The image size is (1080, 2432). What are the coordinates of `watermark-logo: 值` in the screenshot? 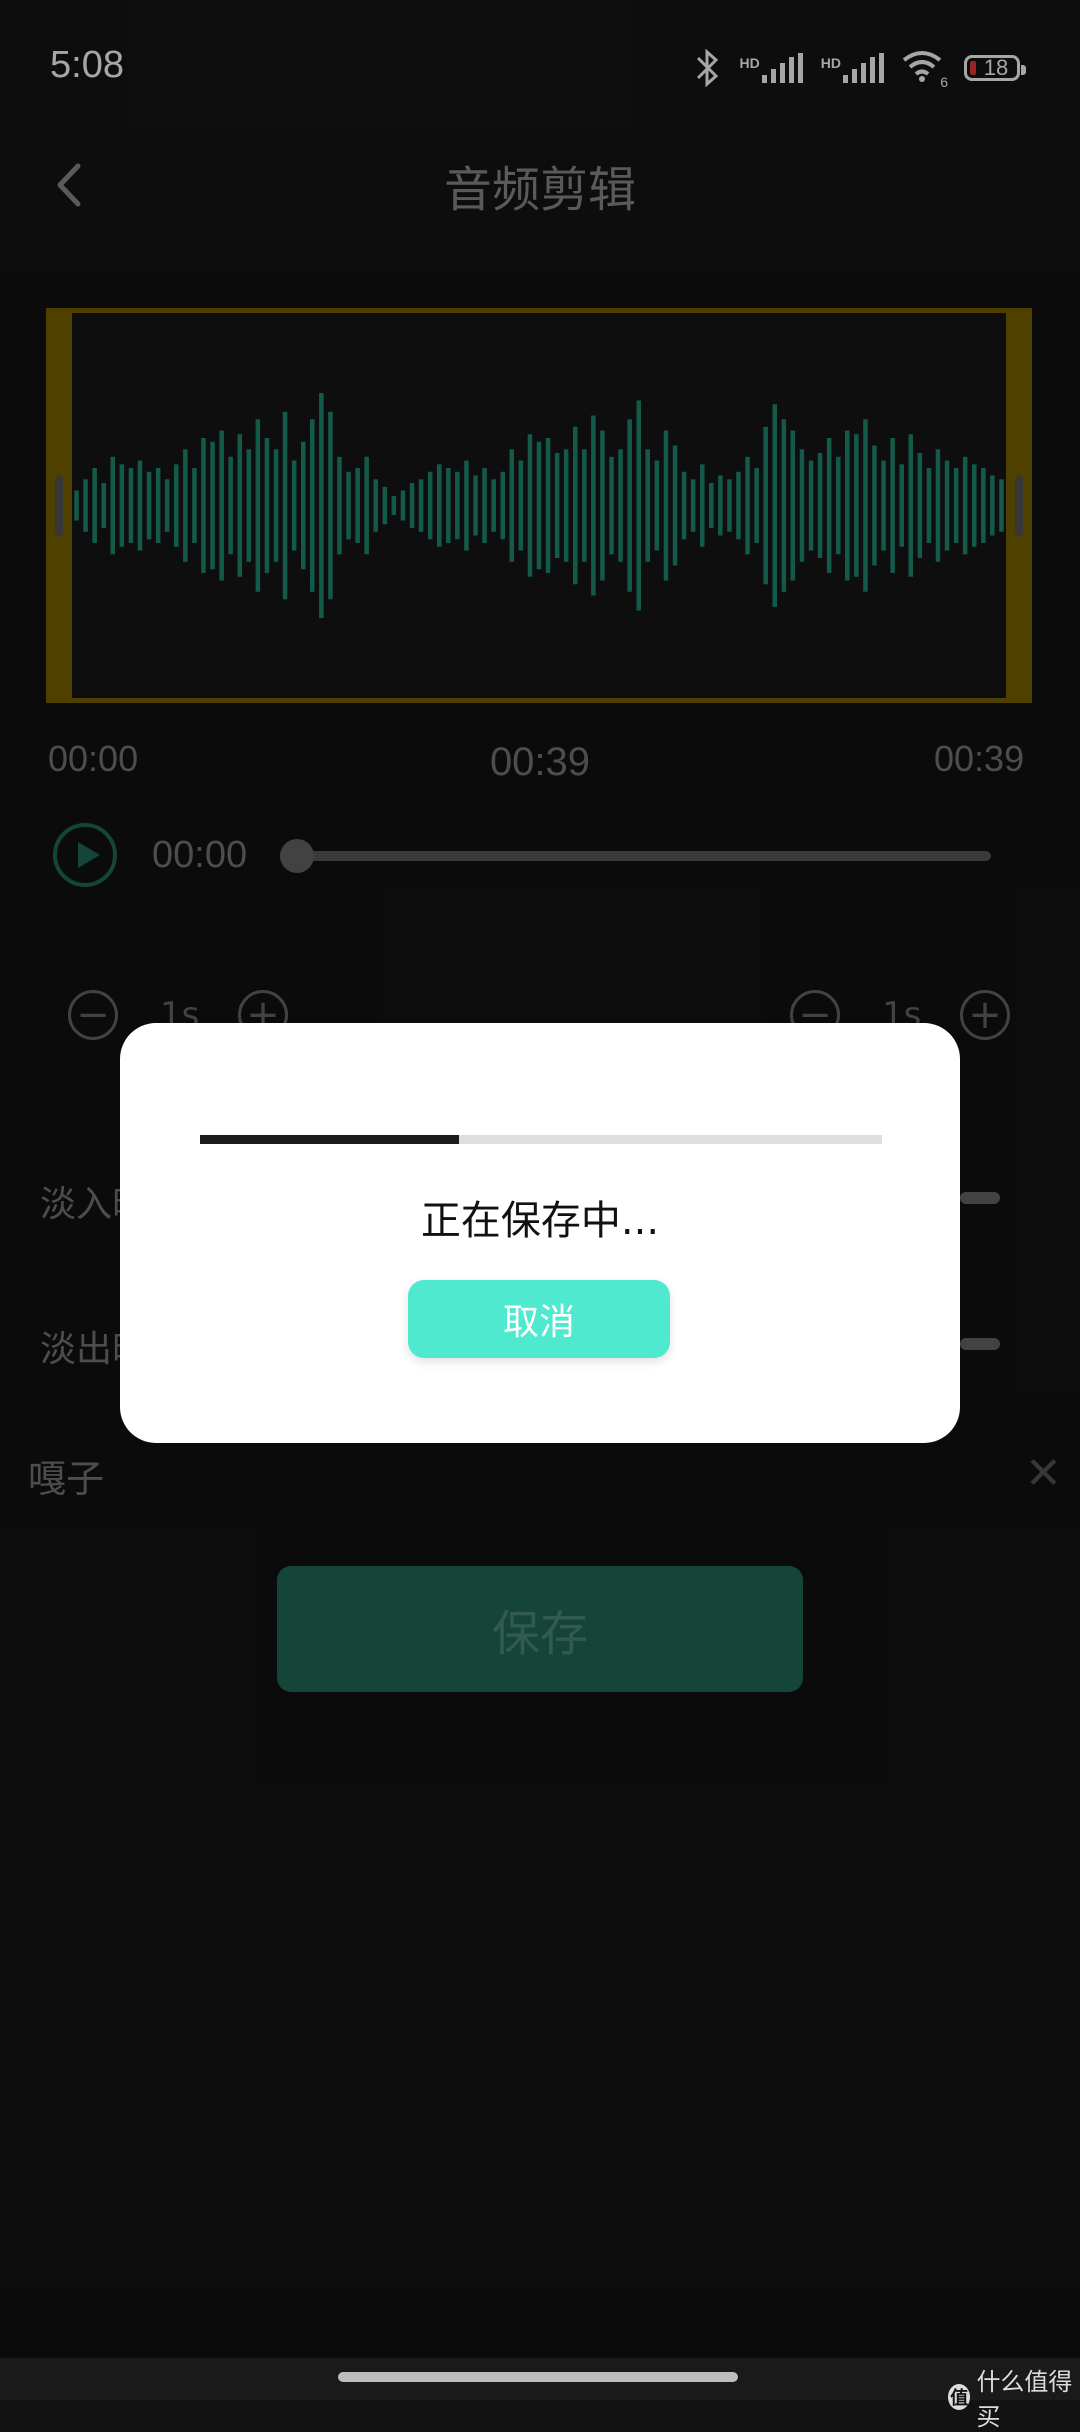 It's located at (959, 2397).